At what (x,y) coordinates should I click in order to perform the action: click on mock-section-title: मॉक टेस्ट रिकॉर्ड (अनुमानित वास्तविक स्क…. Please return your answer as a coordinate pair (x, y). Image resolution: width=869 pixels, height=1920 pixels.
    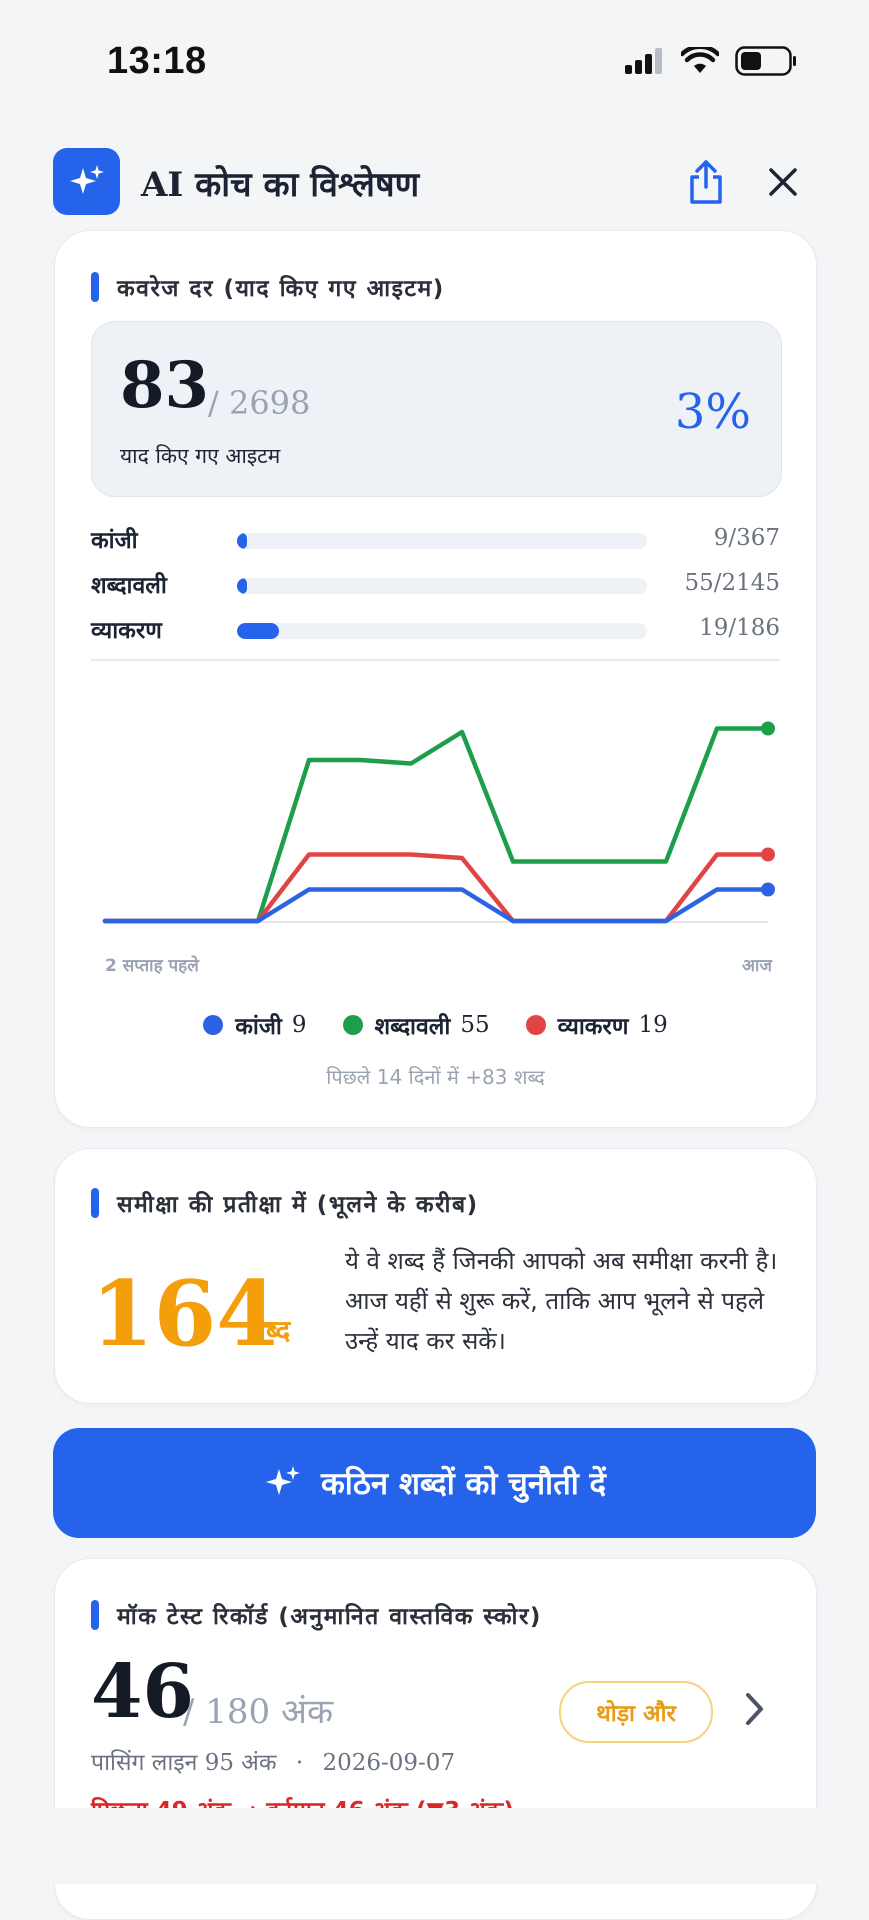
    Looking at the image, I should click on (316, 1615).